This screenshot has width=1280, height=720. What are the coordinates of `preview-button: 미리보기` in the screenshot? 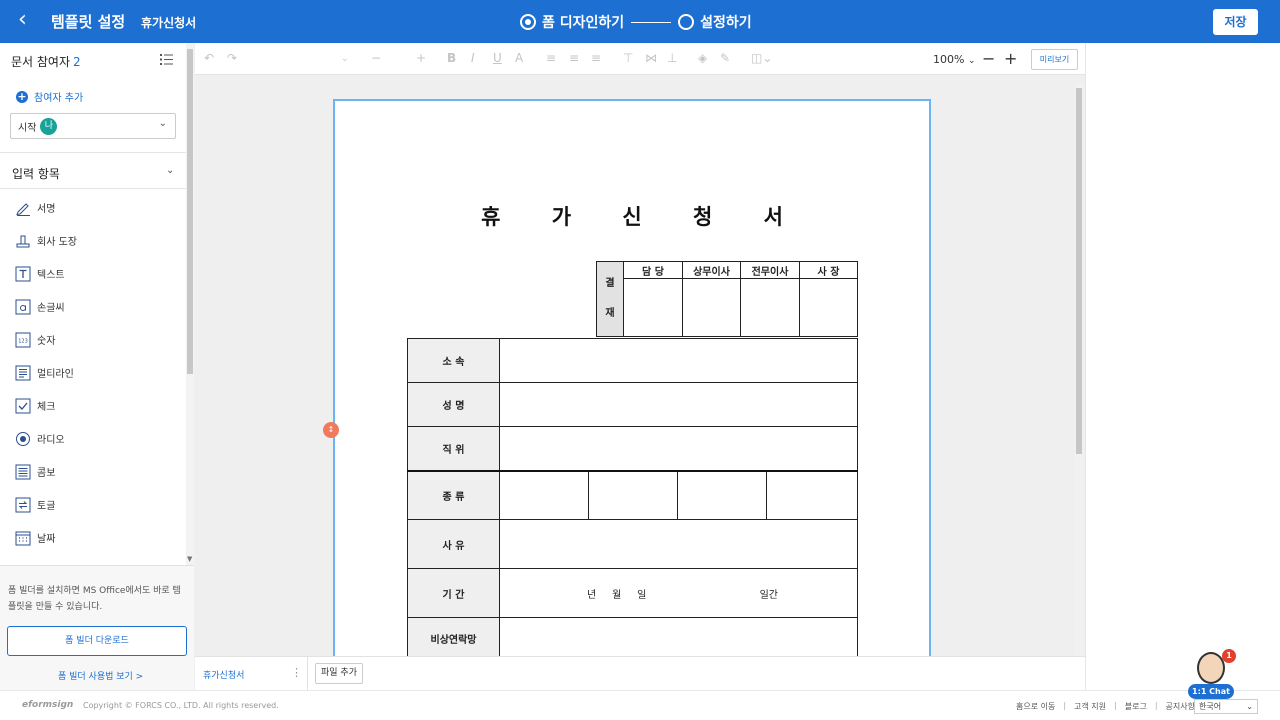 It's located at (1054, 59).